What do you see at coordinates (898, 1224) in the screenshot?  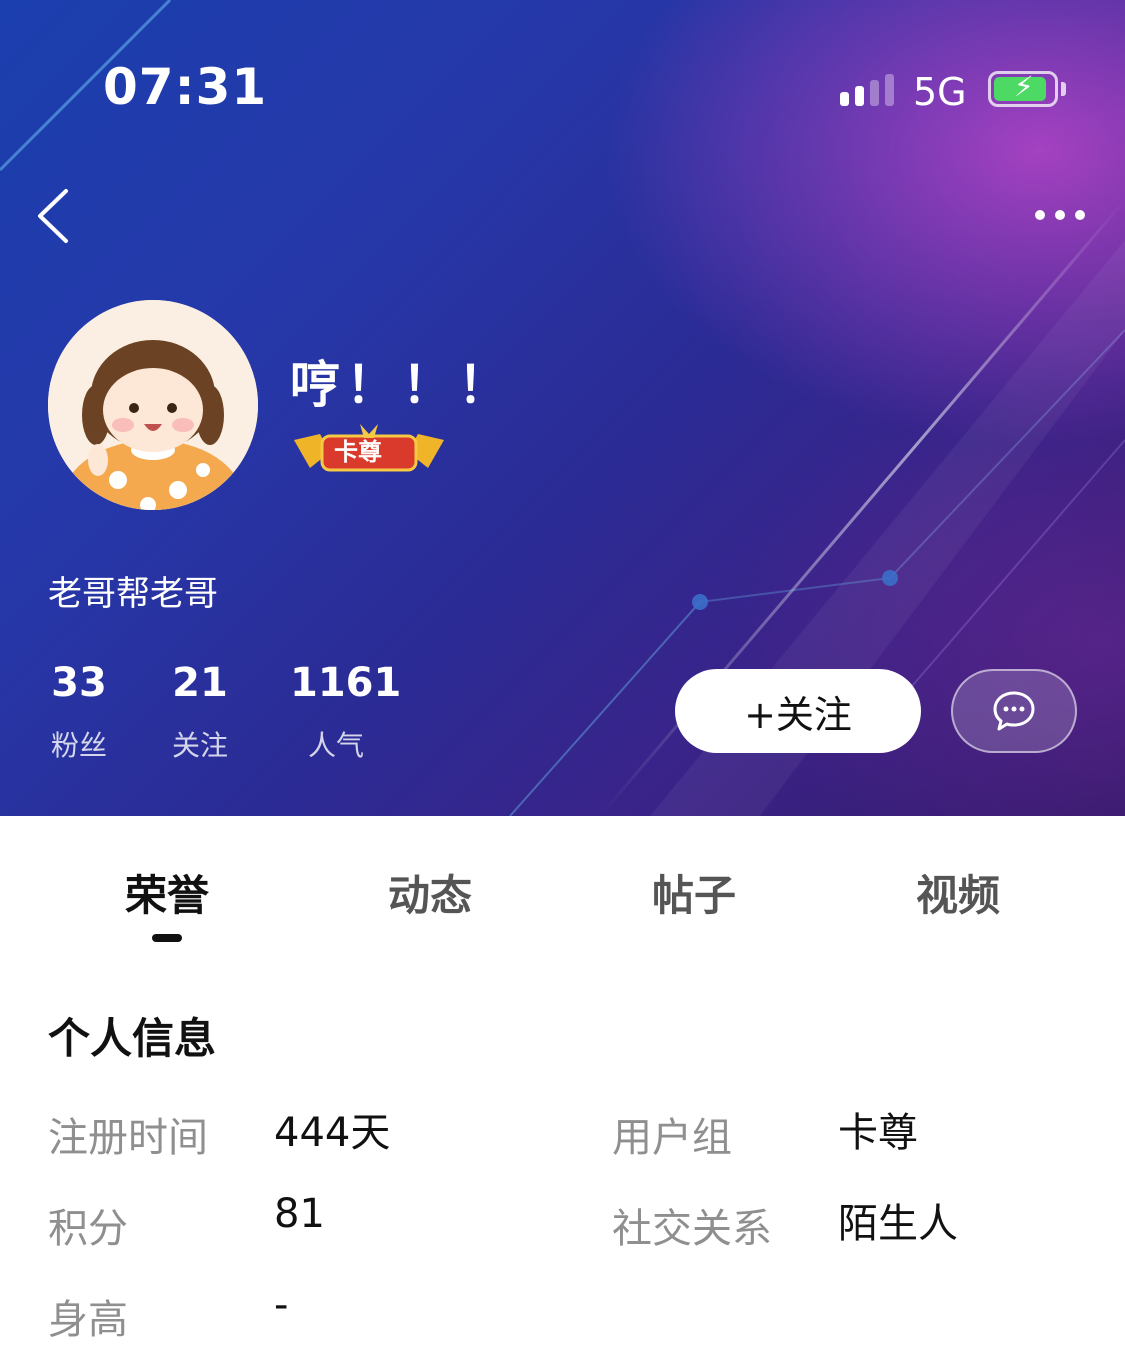 I see `info-value-social-relation: 陌生人` at bounding box center [898, 1224].